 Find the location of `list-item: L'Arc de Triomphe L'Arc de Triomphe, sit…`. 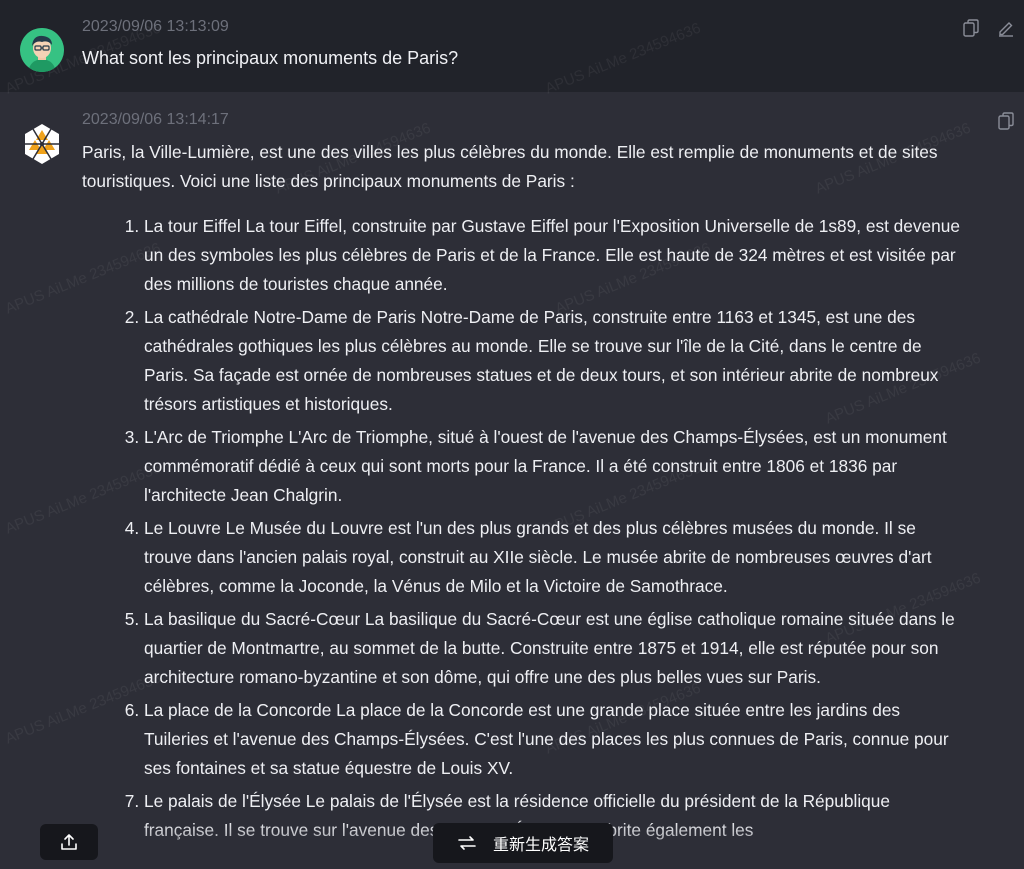

list-item: L'Arc de Triomphe L'Arc de Triomphe, sit… is located at coordinates (553, 466).